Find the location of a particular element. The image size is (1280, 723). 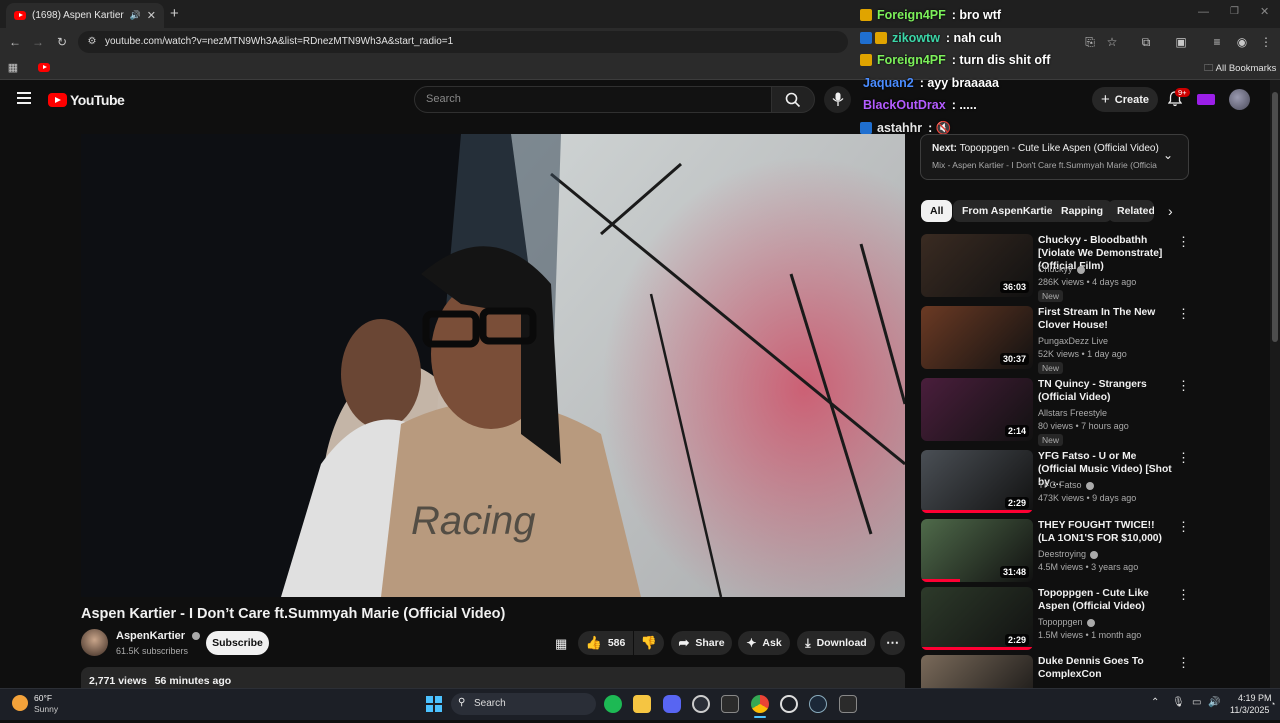

recommendation-channel: Topoppgen is located at coordinates (1066, 622).